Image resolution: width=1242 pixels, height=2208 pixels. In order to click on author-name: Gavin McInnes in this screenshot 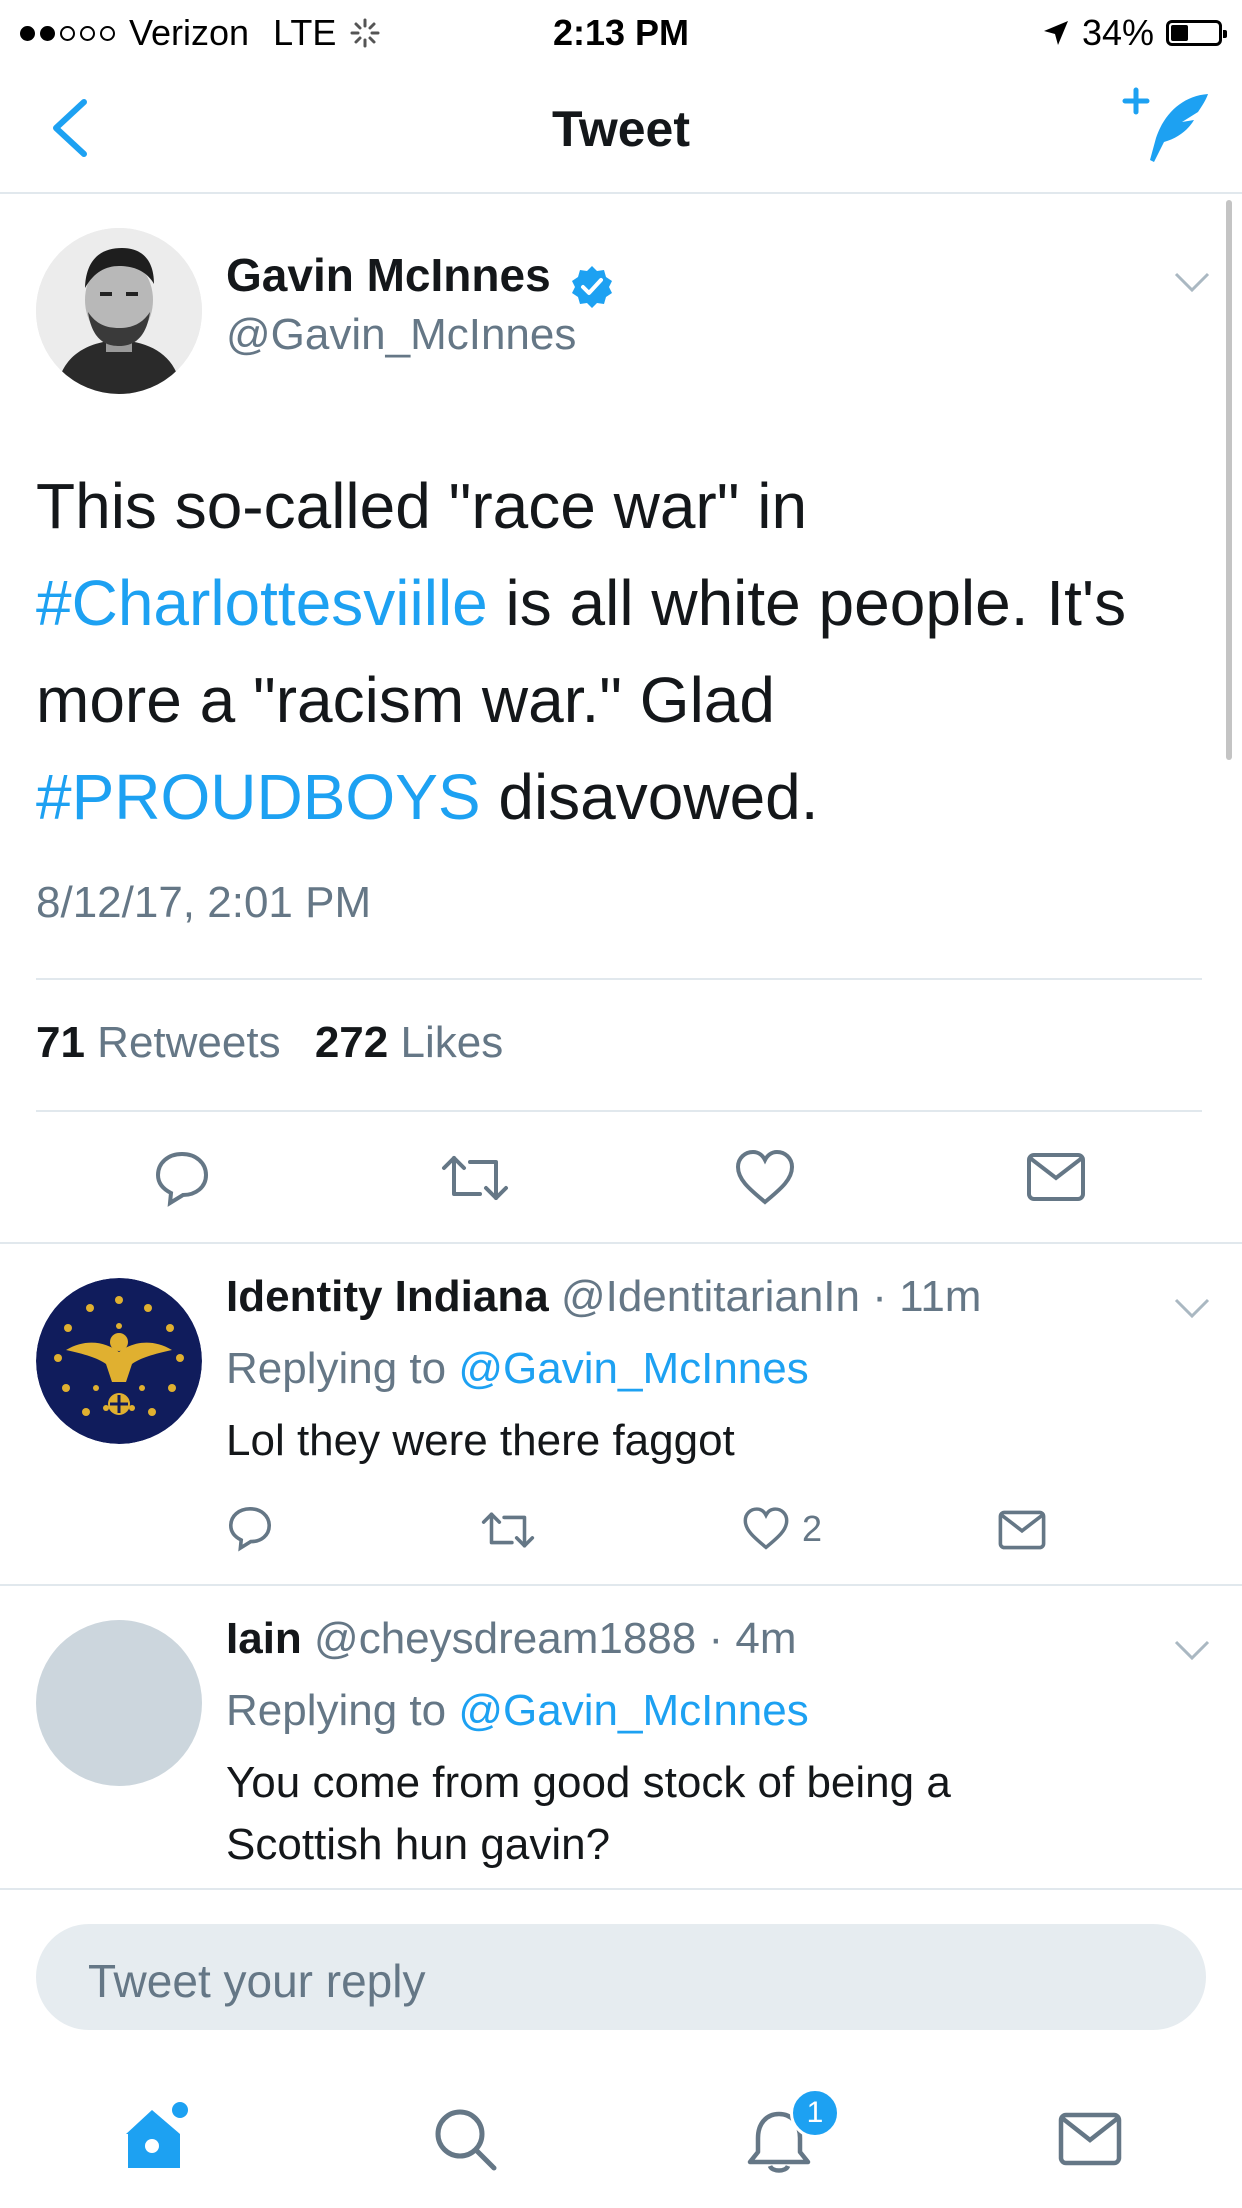, I will do `click(388, 275)`.